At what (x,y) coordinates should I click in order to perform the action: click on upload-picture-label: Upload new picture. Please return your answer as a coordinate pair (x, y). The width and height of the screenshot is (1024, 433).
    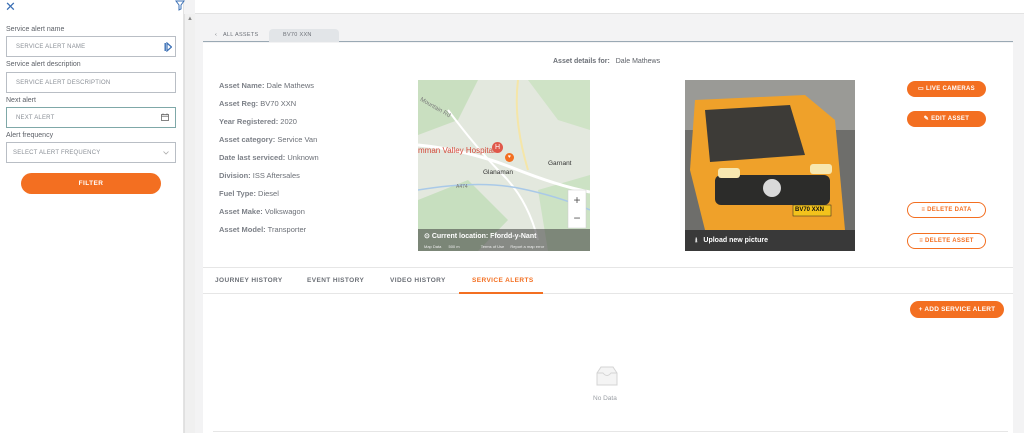
    Looking at the image, I should click on (735, 240).